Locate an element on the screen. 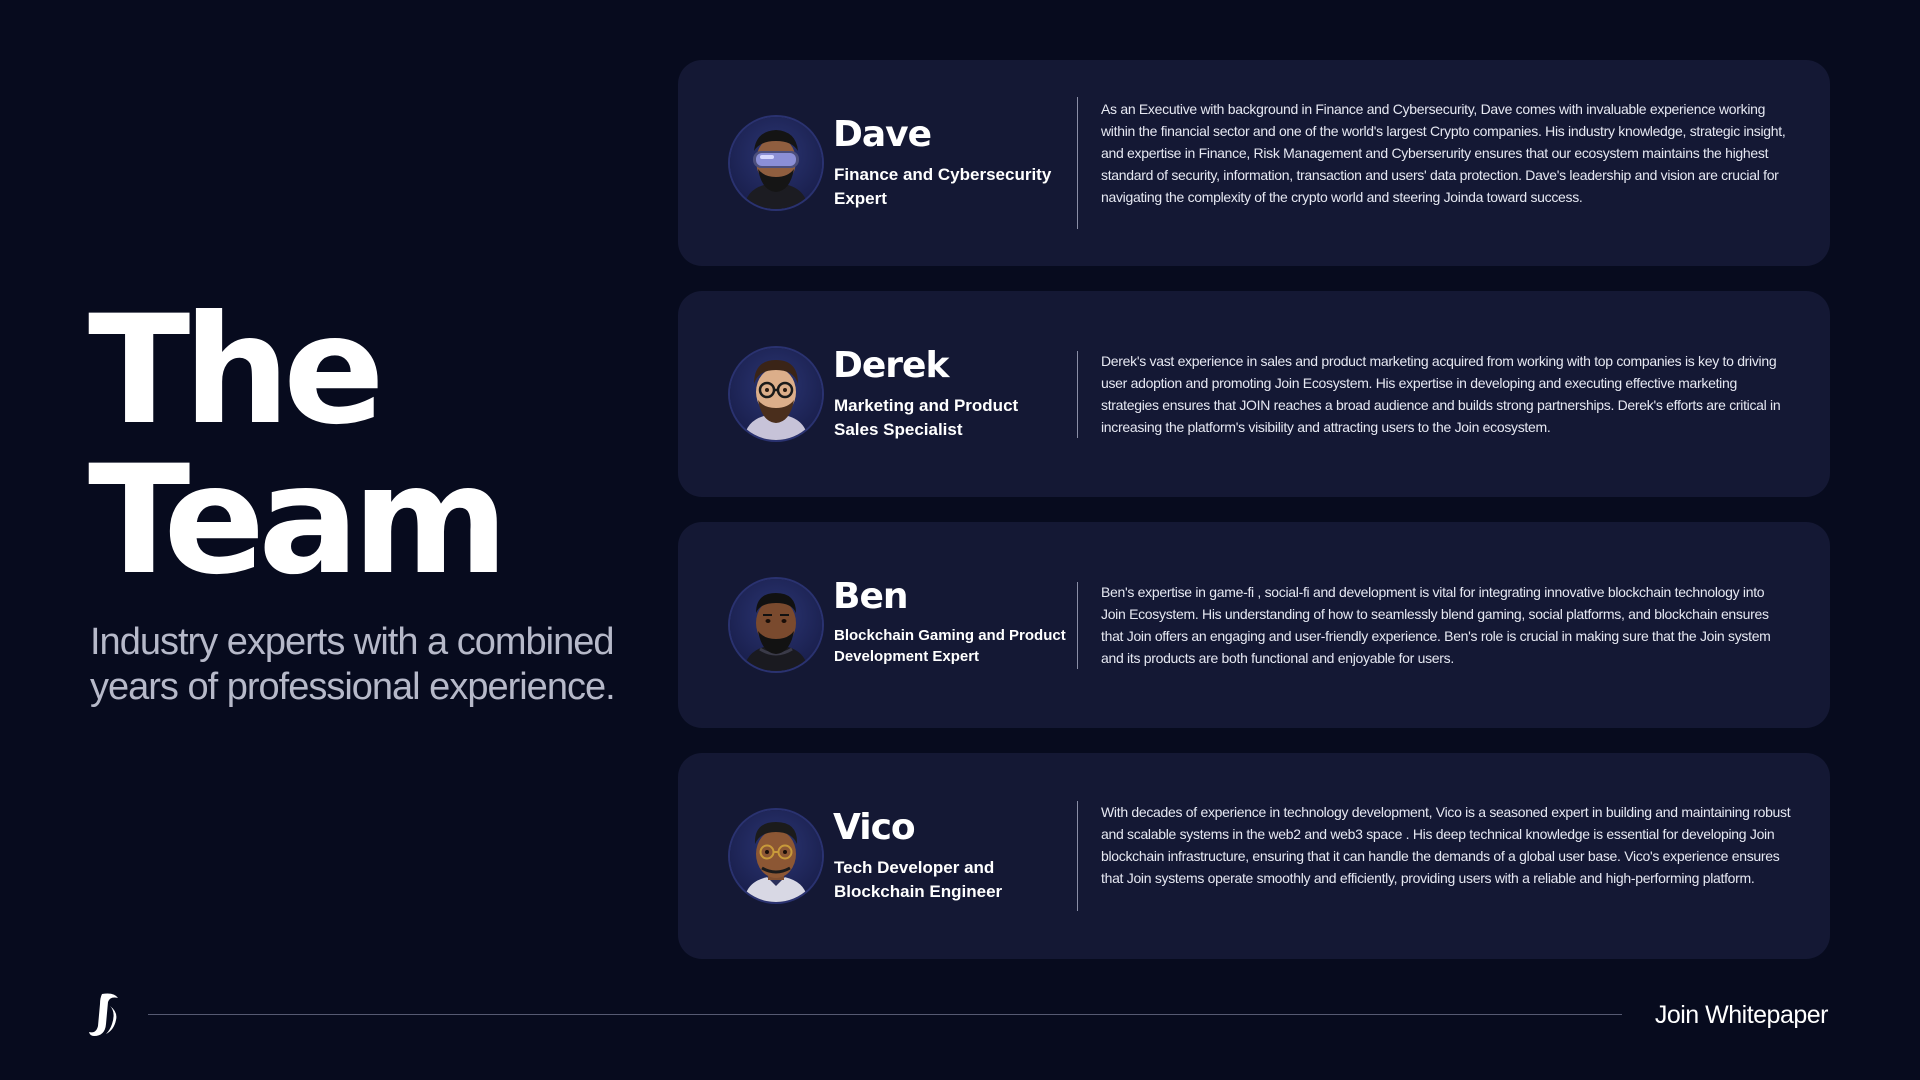 This screenshot has height=1080, width=1920. avatar-vr-headset-icon is located at coordinates (776, 163).